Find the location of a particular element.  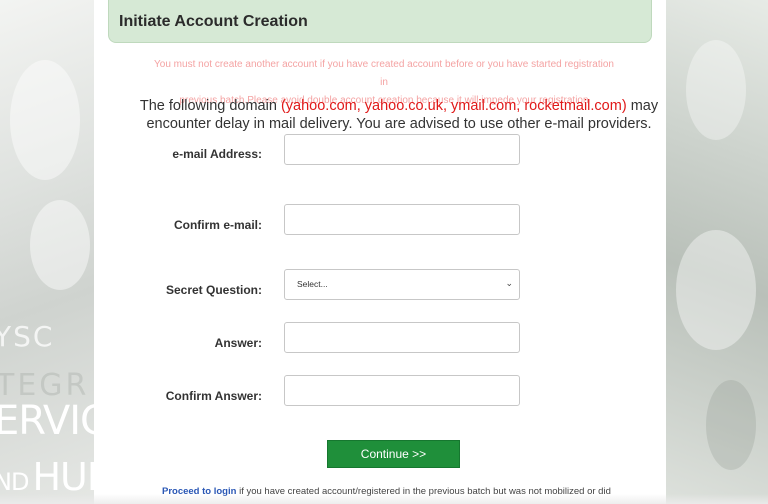

background-right is located at coordinates (717, 252).